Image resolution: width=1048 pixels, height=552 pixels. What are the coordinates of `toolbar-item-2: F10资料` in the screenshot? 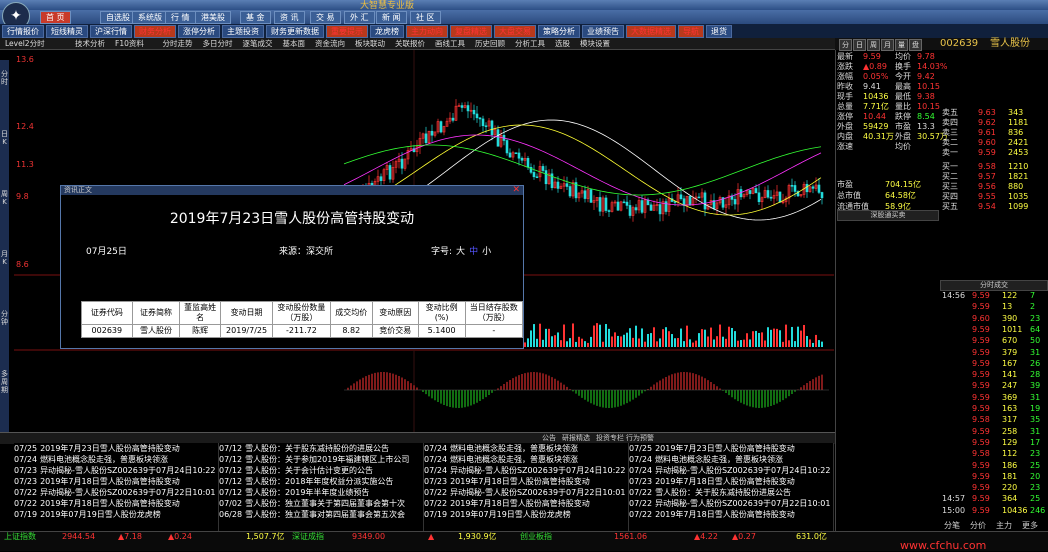 It's located at (129, 43).